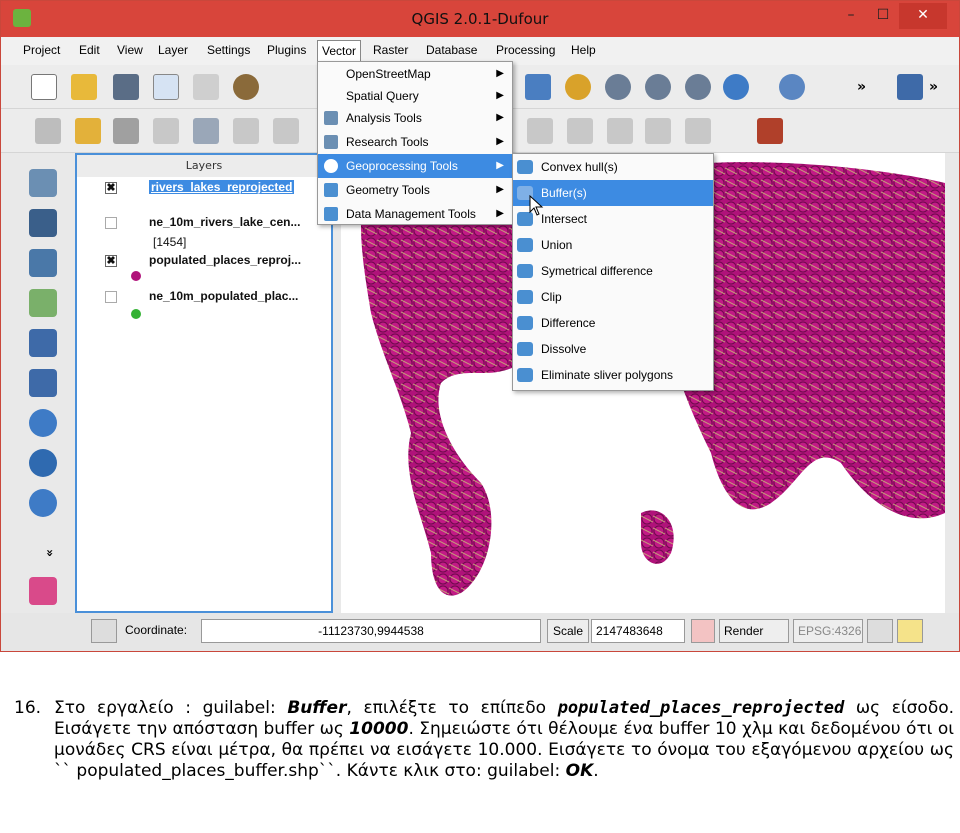 The height and width of the screenshot is (833, 960). Describe the element at coordinates (44, 87) in the screenshot. I see `new-project-icon` at that location.